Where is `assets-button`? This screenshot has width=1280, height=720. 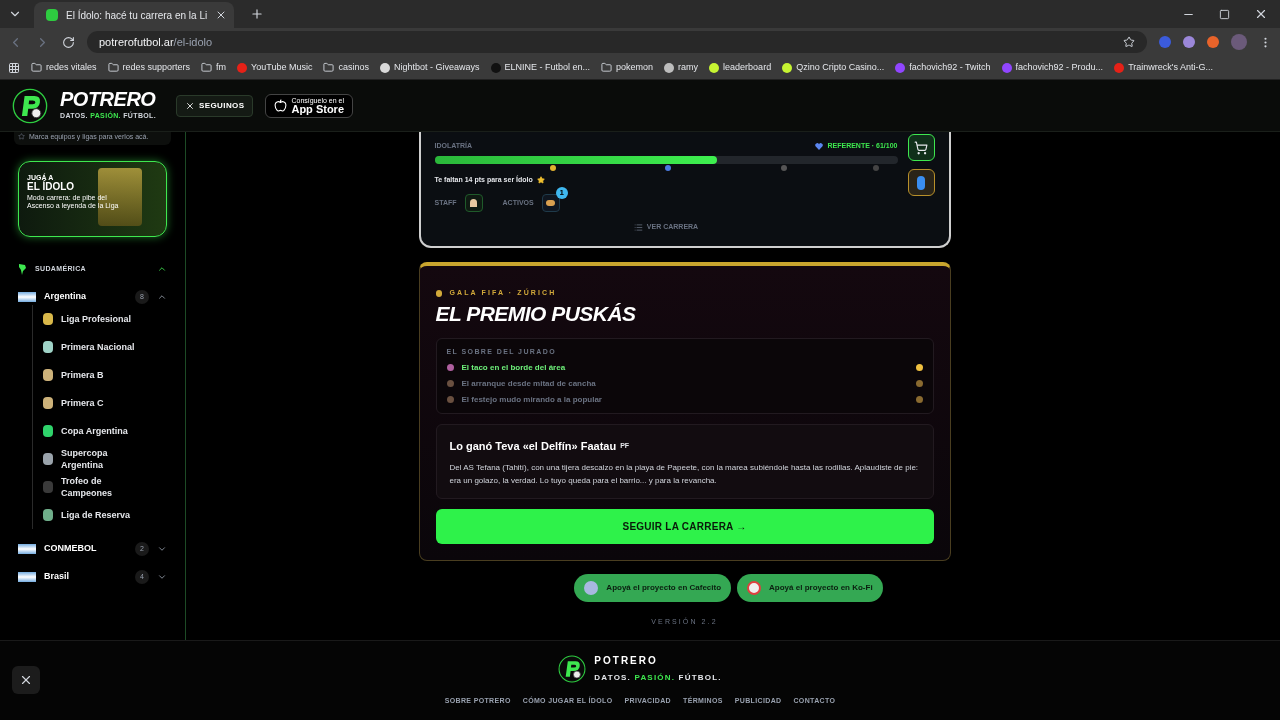 assets-button is located at coordinates (550, 203).